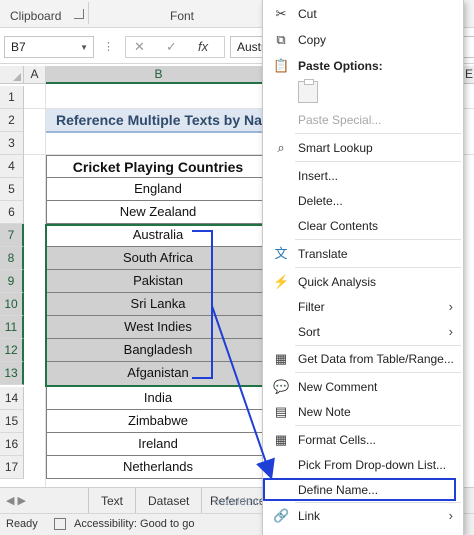  Describe the element at coordinates (338, 387) in the screenshot. I see `menu-item-label: New Comment` at that location.